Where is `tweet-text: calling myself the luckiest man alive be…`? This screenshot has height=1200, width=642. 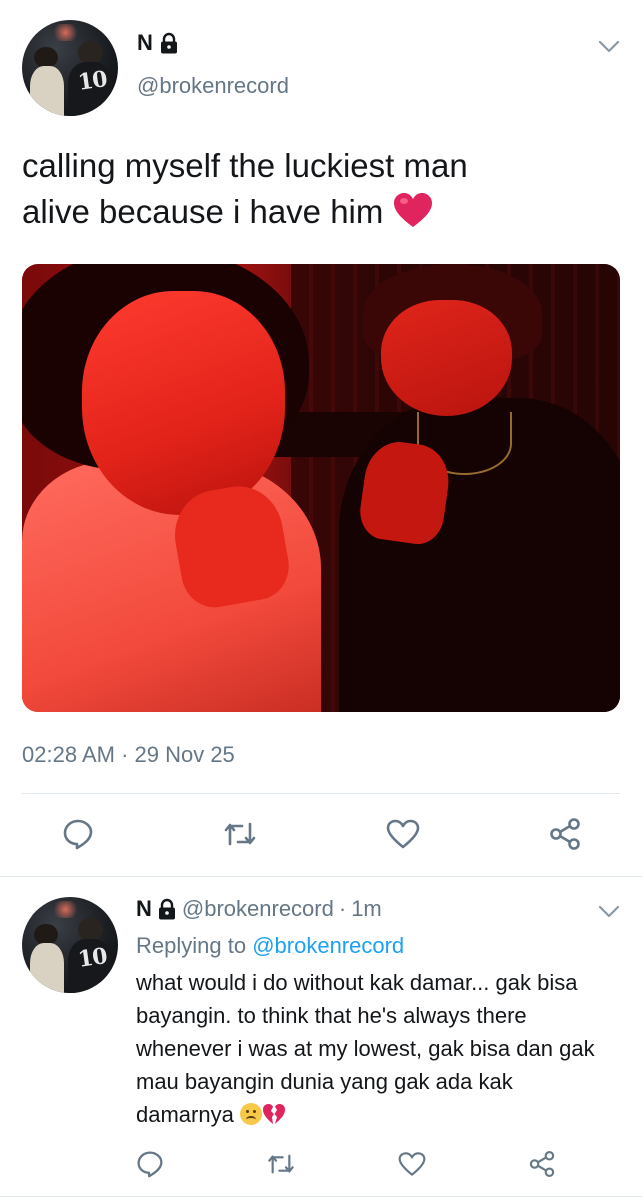
tweet-text: calling myself the luckiest man alive be… is located at coordinates (322, 189).